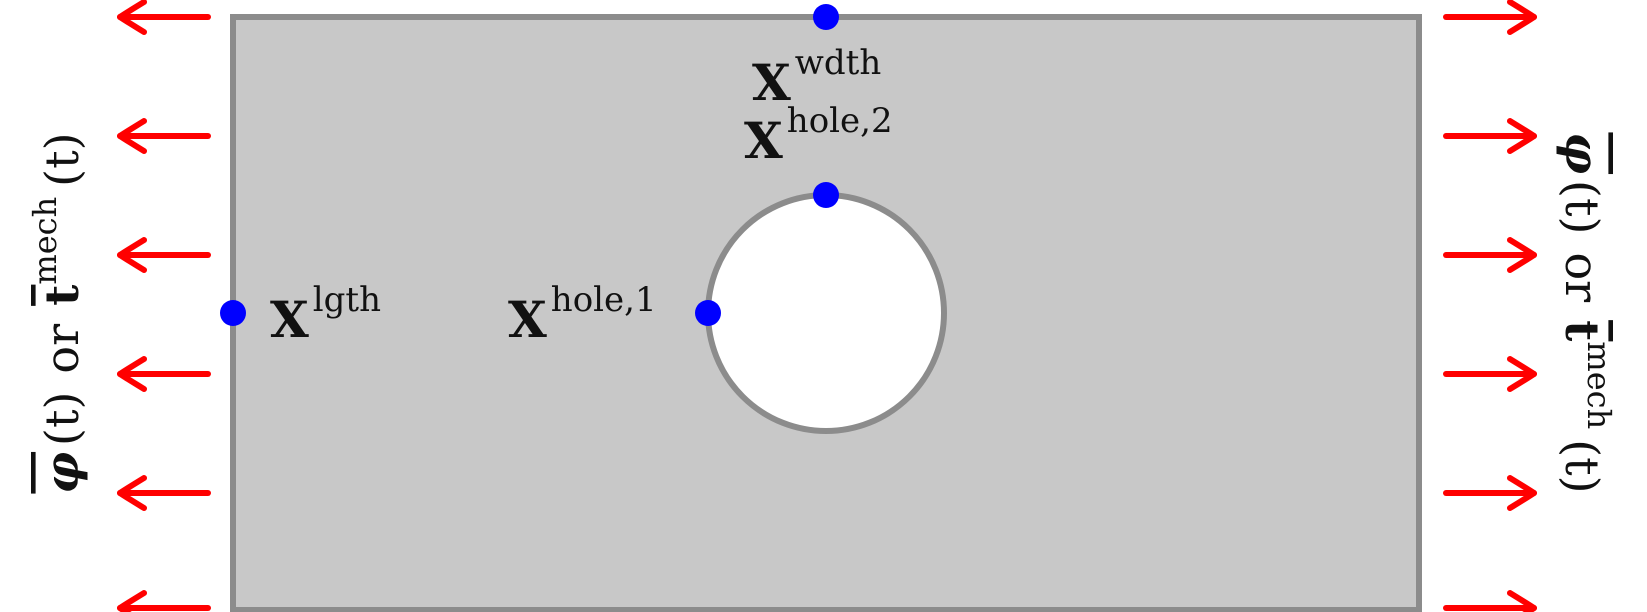 The height and width of the screenshot is (612, 1647). What do you see at coordinates (233, 313) in the screenshot?
I see `point-lgth` at bounding box center [233, 313].